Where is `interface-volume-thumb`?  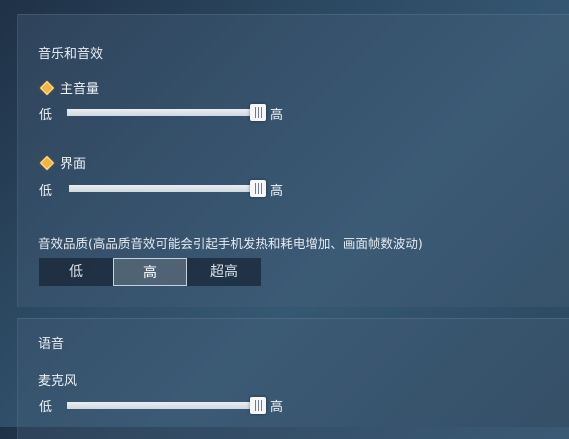 interface-volume-thumb is located at coordinates (258, 188).